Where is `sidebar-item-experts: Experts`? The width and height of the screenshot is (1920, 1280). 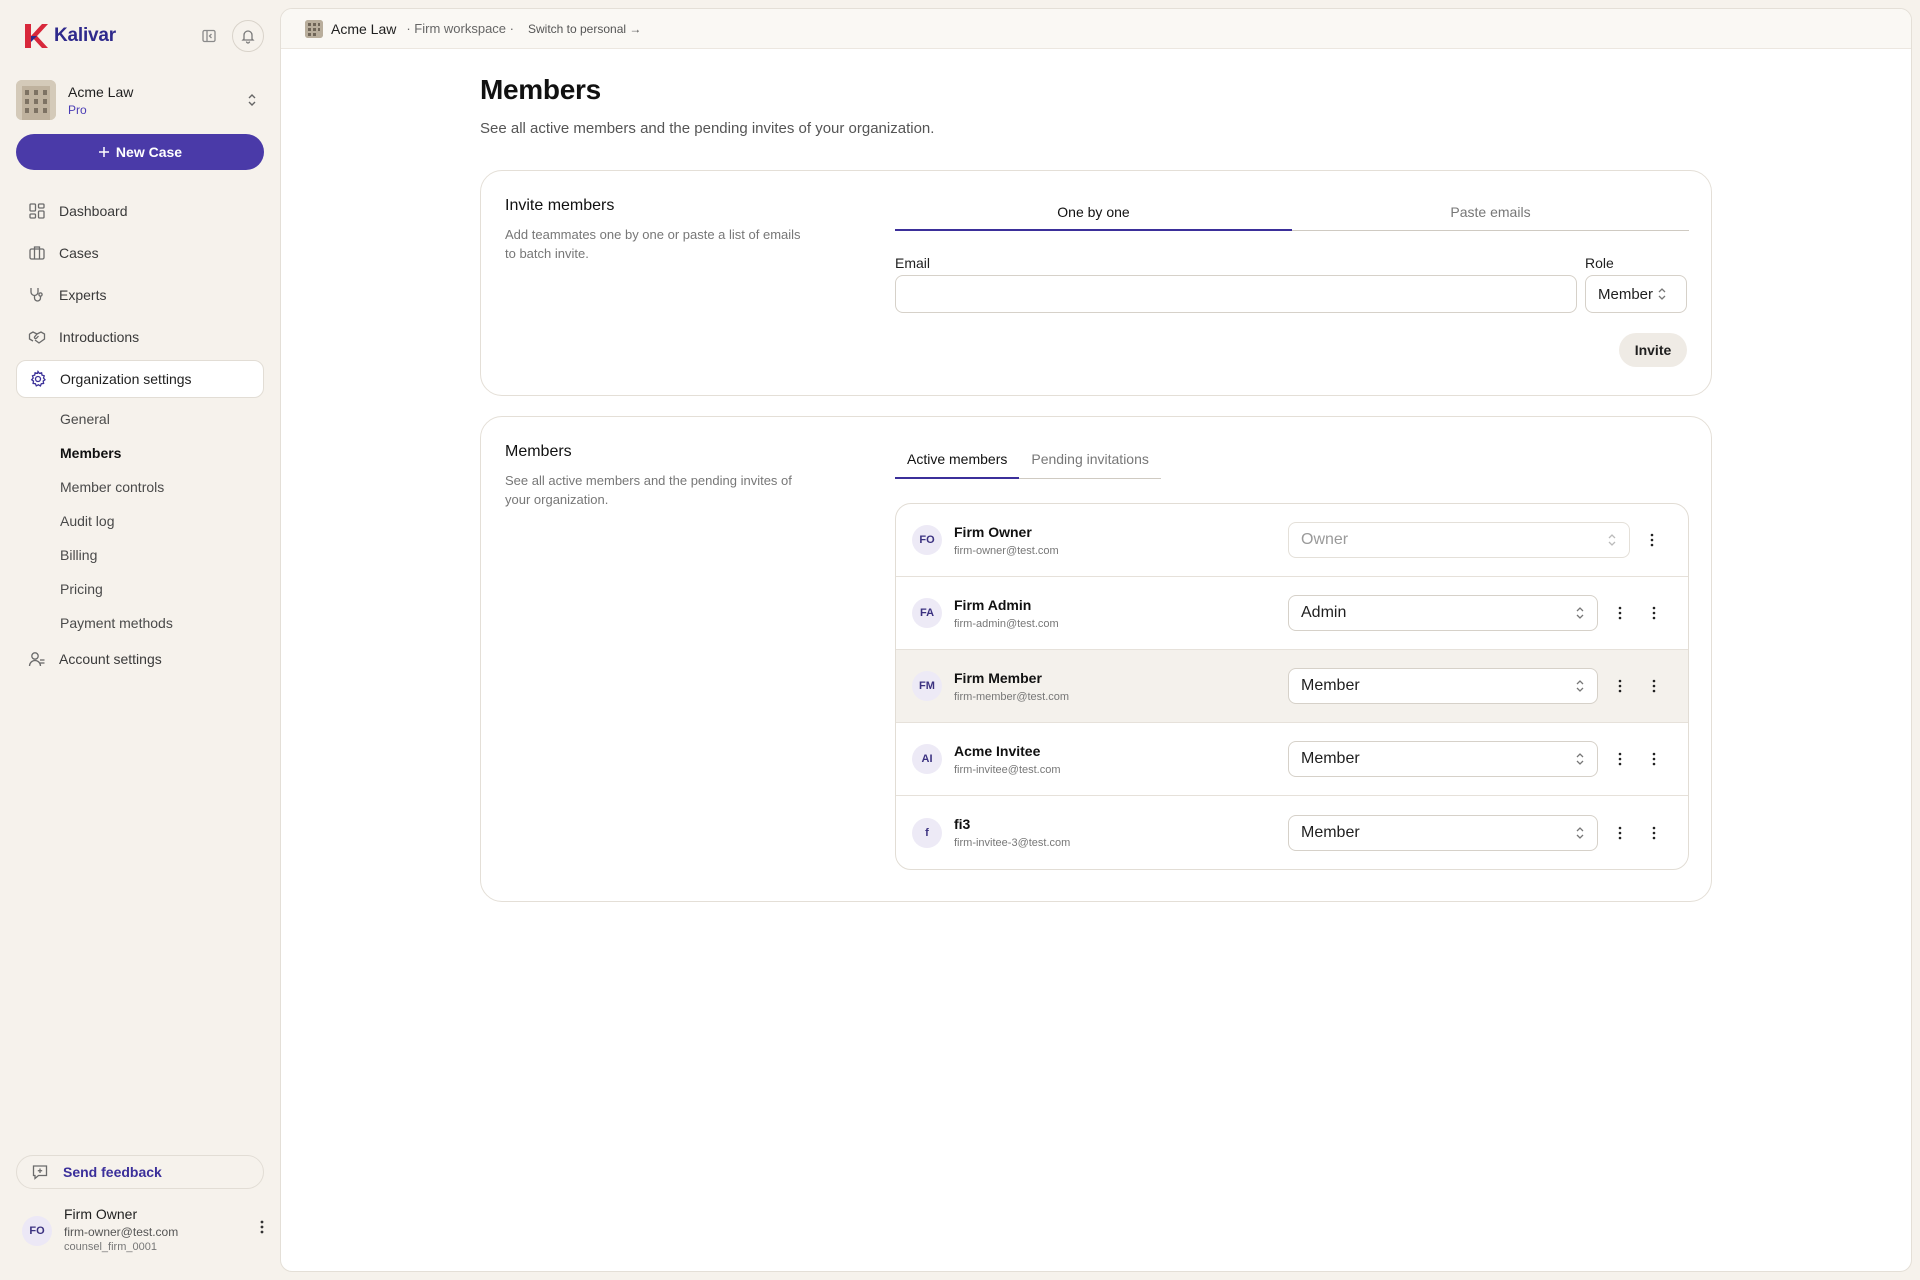
sidebar-item-experts: Experts is located at coordinates (140, 295).